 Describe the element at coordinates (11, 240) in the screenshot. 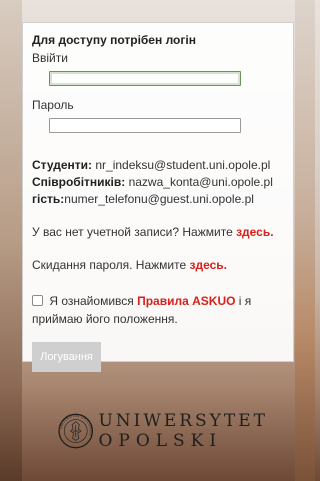

I see `background-left` at that location.